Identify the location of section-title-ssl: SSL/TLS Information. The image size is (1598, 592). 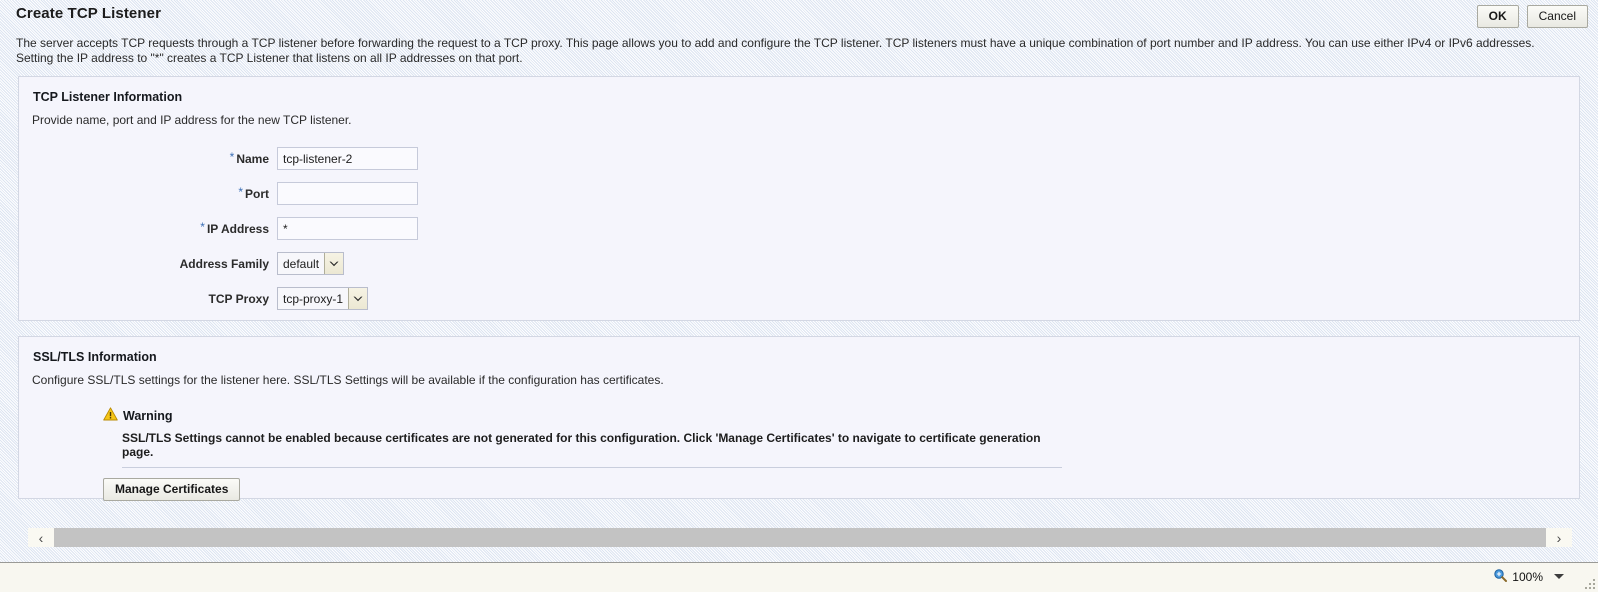
(95, 357).